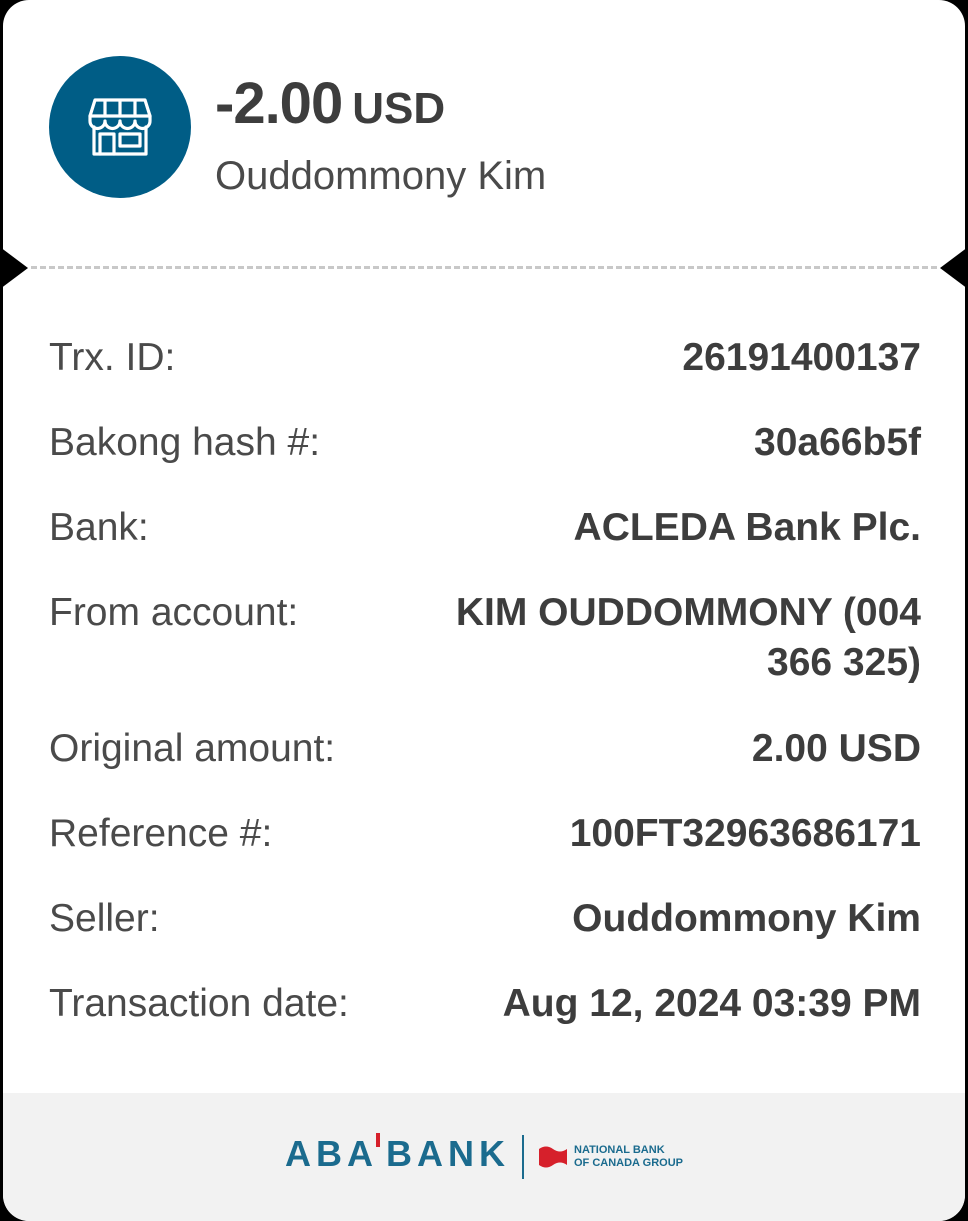 This screenshot has height=1221, width=968. What do you see at coordinates (279, 103) in the screenshot?
I see `amount-value: -2.00` at bounding box center [279, 103].